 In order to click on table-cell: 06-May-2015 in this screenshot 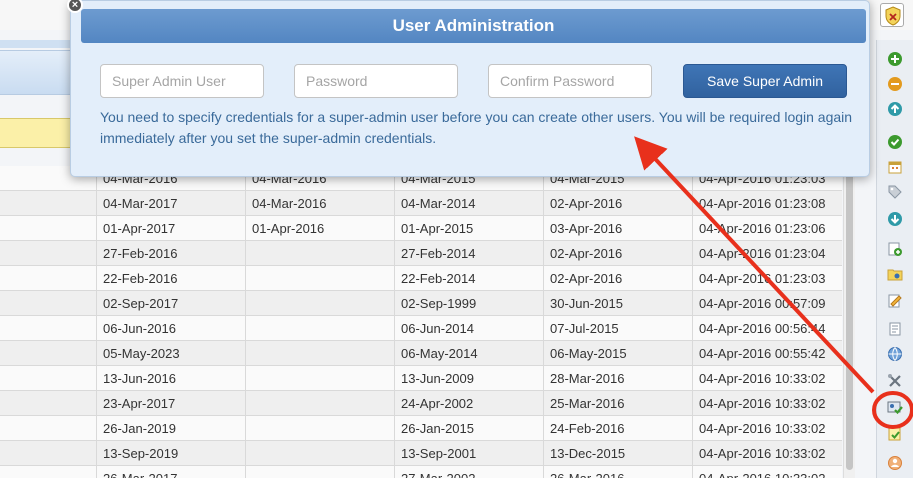, I will do `click(617, 353)`.